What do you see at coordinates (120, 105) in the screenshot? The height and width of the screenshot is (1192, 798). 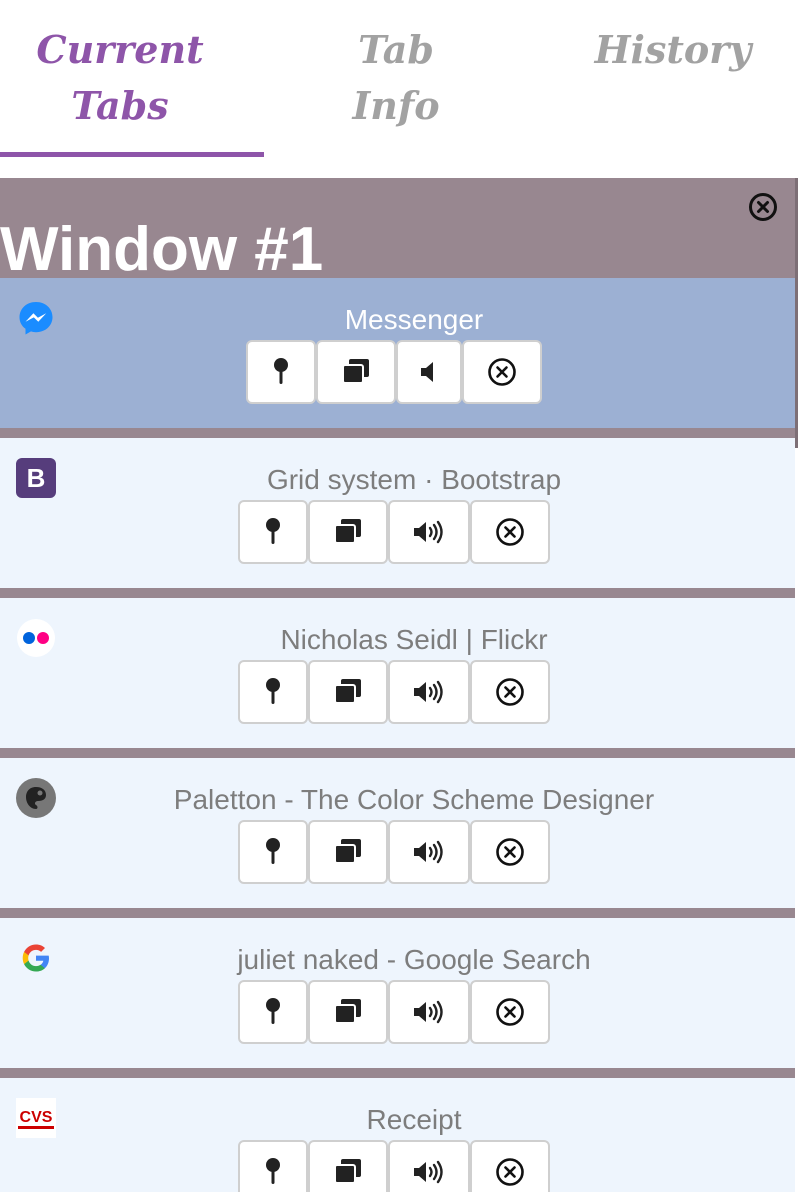 I see `nav-tab-label: Tabs` at bounding box center [120, 105].